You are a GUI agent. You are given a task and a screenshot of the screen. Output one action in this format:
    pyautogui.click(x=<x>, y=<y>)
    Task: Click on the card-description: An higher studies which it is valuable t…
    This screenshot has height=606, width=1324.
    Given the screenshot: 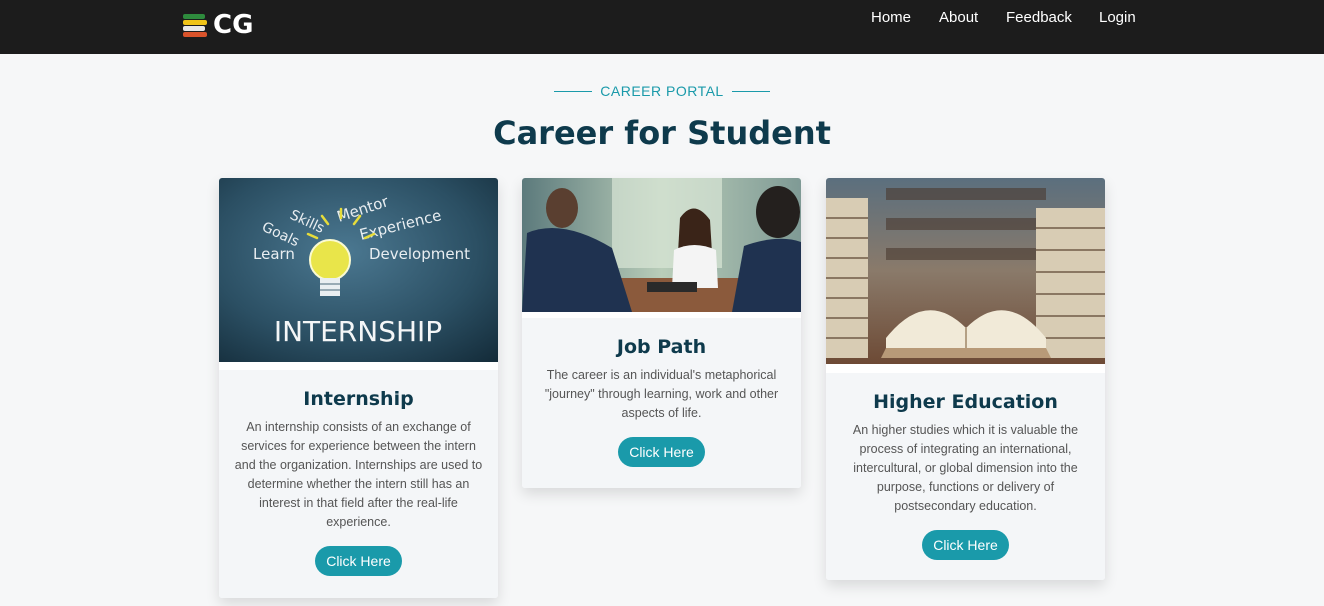 What is the action you would take?
    pyautogui.click(x=965, y=468)
    